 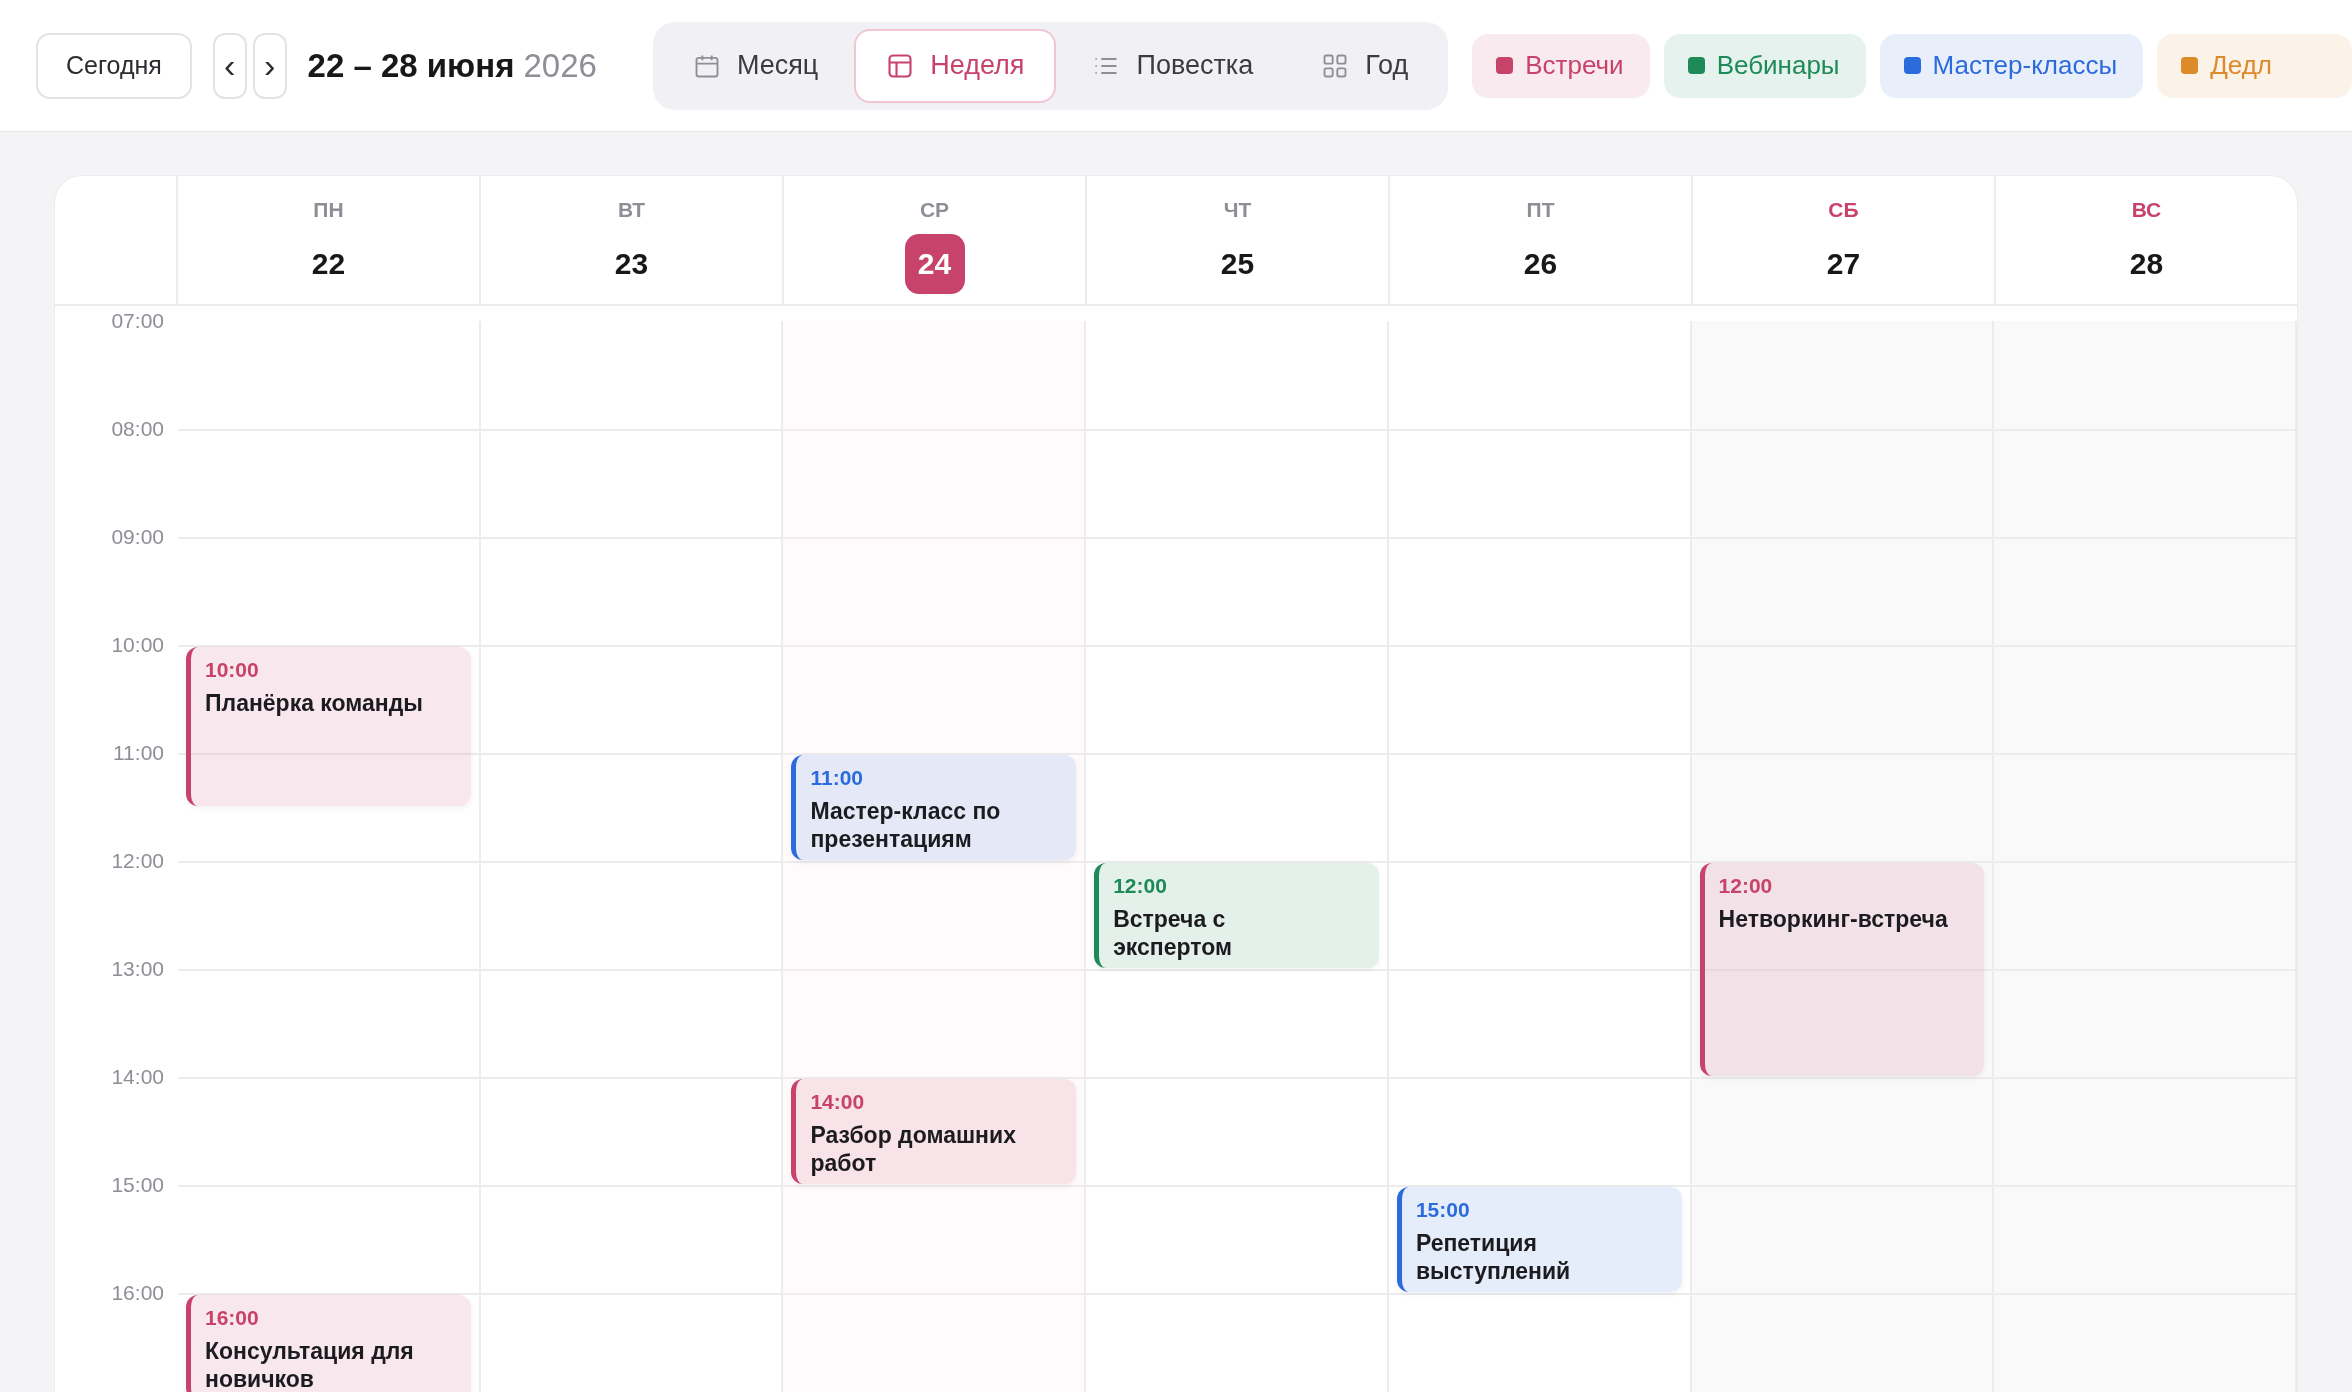 What do you see at coordinates (906, 825) in the screenshot?
I see `event-title: Мастер-класс по презентациям` at bounding box center [906, 825].